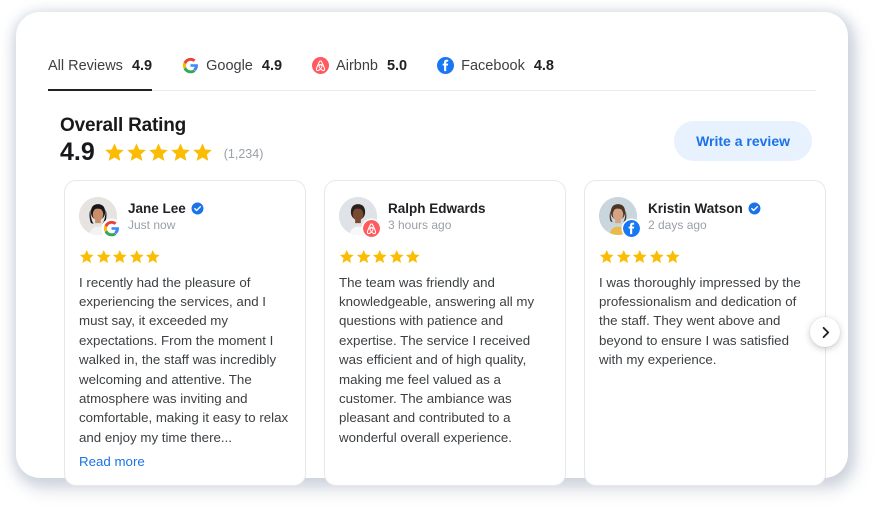 This screenshot has width=880, height=512. I want to click on chevron-right-icon, so click(825, 332).